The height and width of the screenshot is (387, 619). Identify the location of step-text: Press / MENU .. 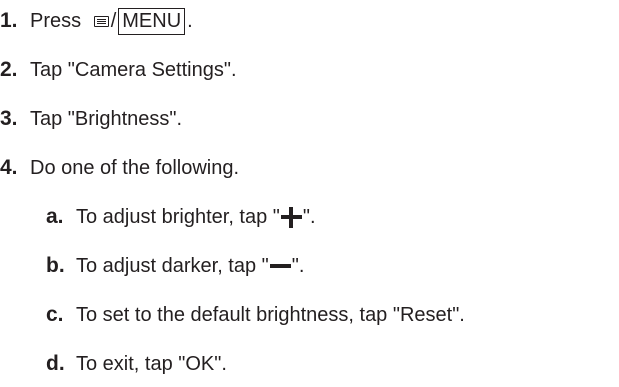
(111, 21).